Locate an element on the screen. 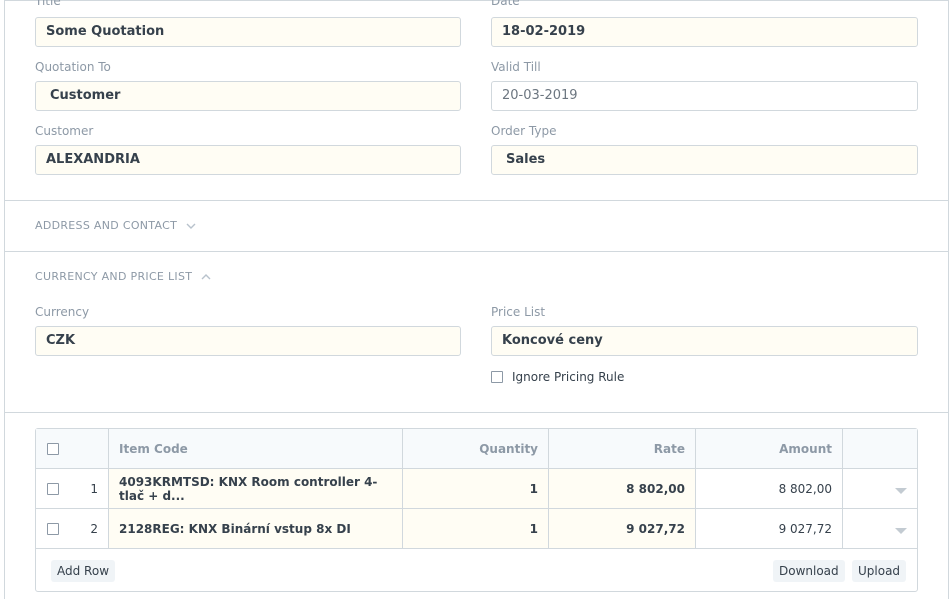 The width and height of the screenshot is (950, 599). table-footer: Add Row Download Upload is located at coordinates (476, 570).